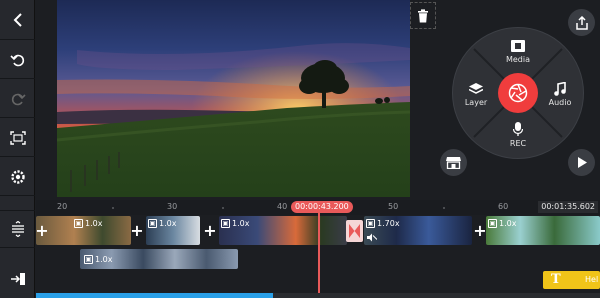 The image size is (600, 298). I want to click on text-layer-label: Hel, so click(592, 279).